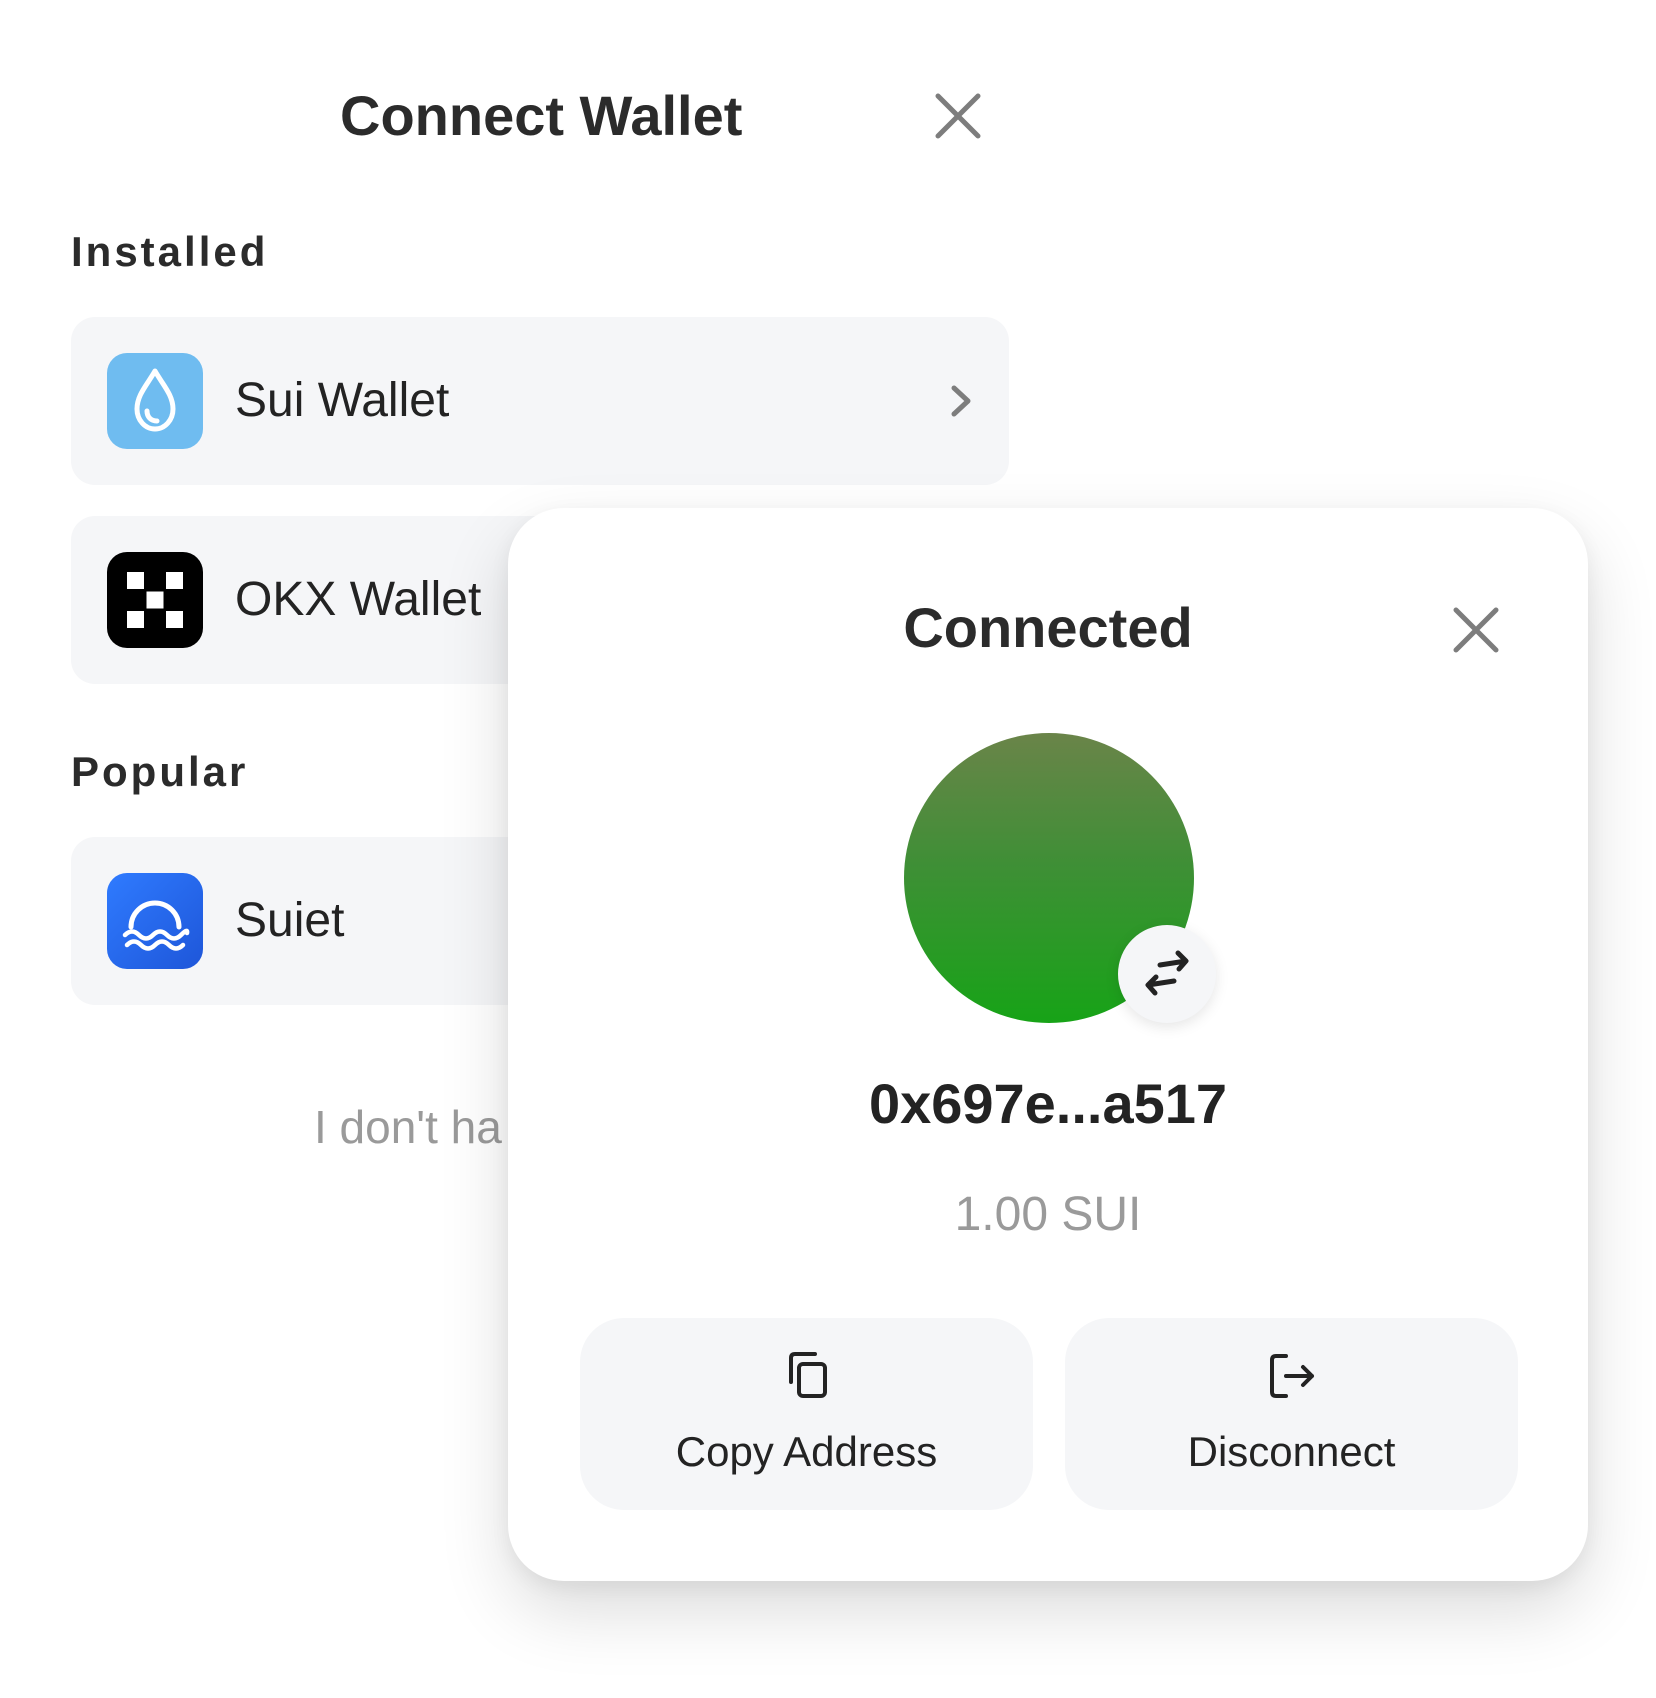 The width and height of the screenshot is (1656, 1698). I want to click on switch-arrows-icon, so click(1167, 974).